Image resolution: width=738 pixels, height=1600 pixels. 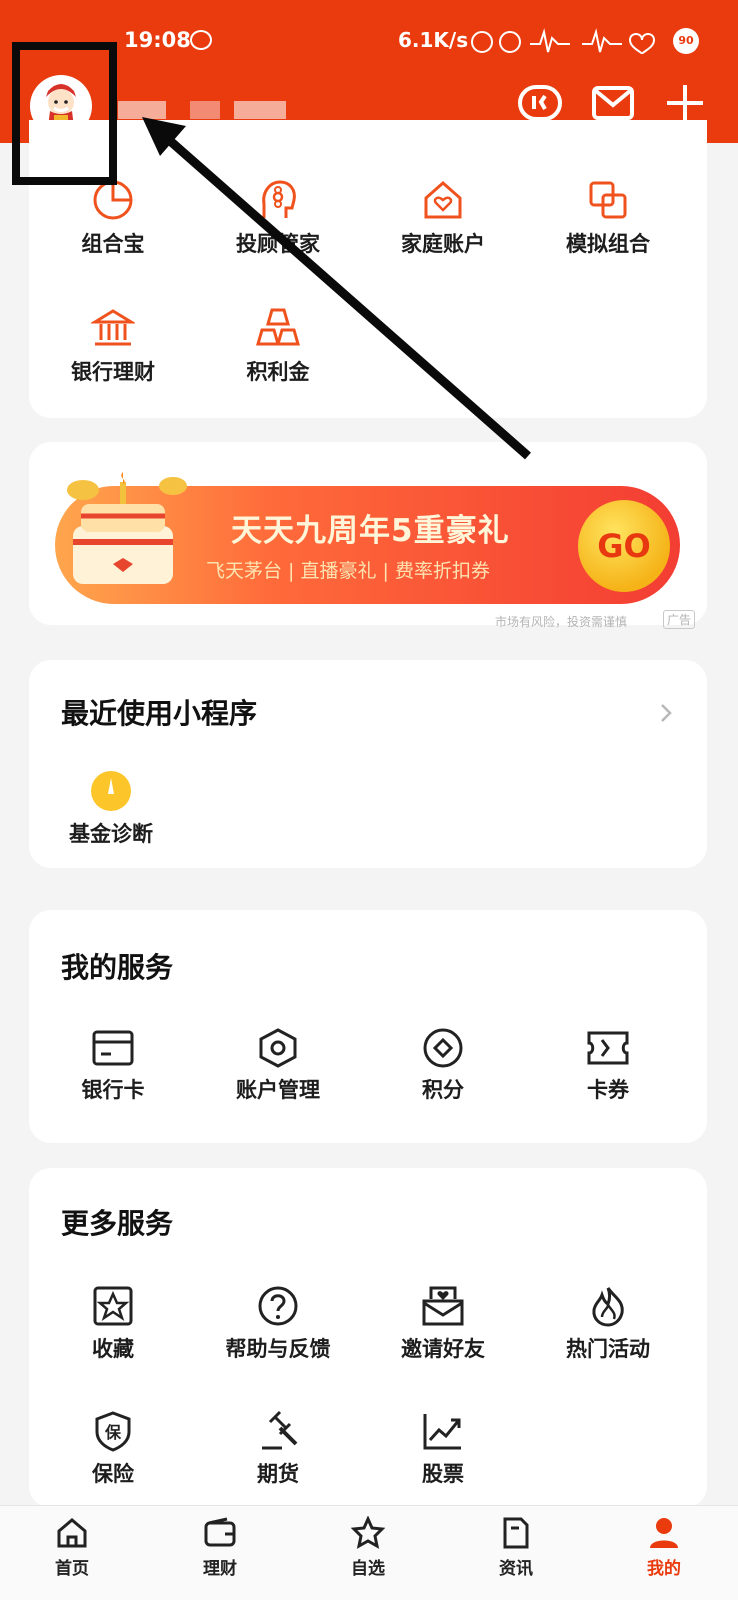 I want to click on service-invite: 邀请好友, so click(x=443, y=1324).